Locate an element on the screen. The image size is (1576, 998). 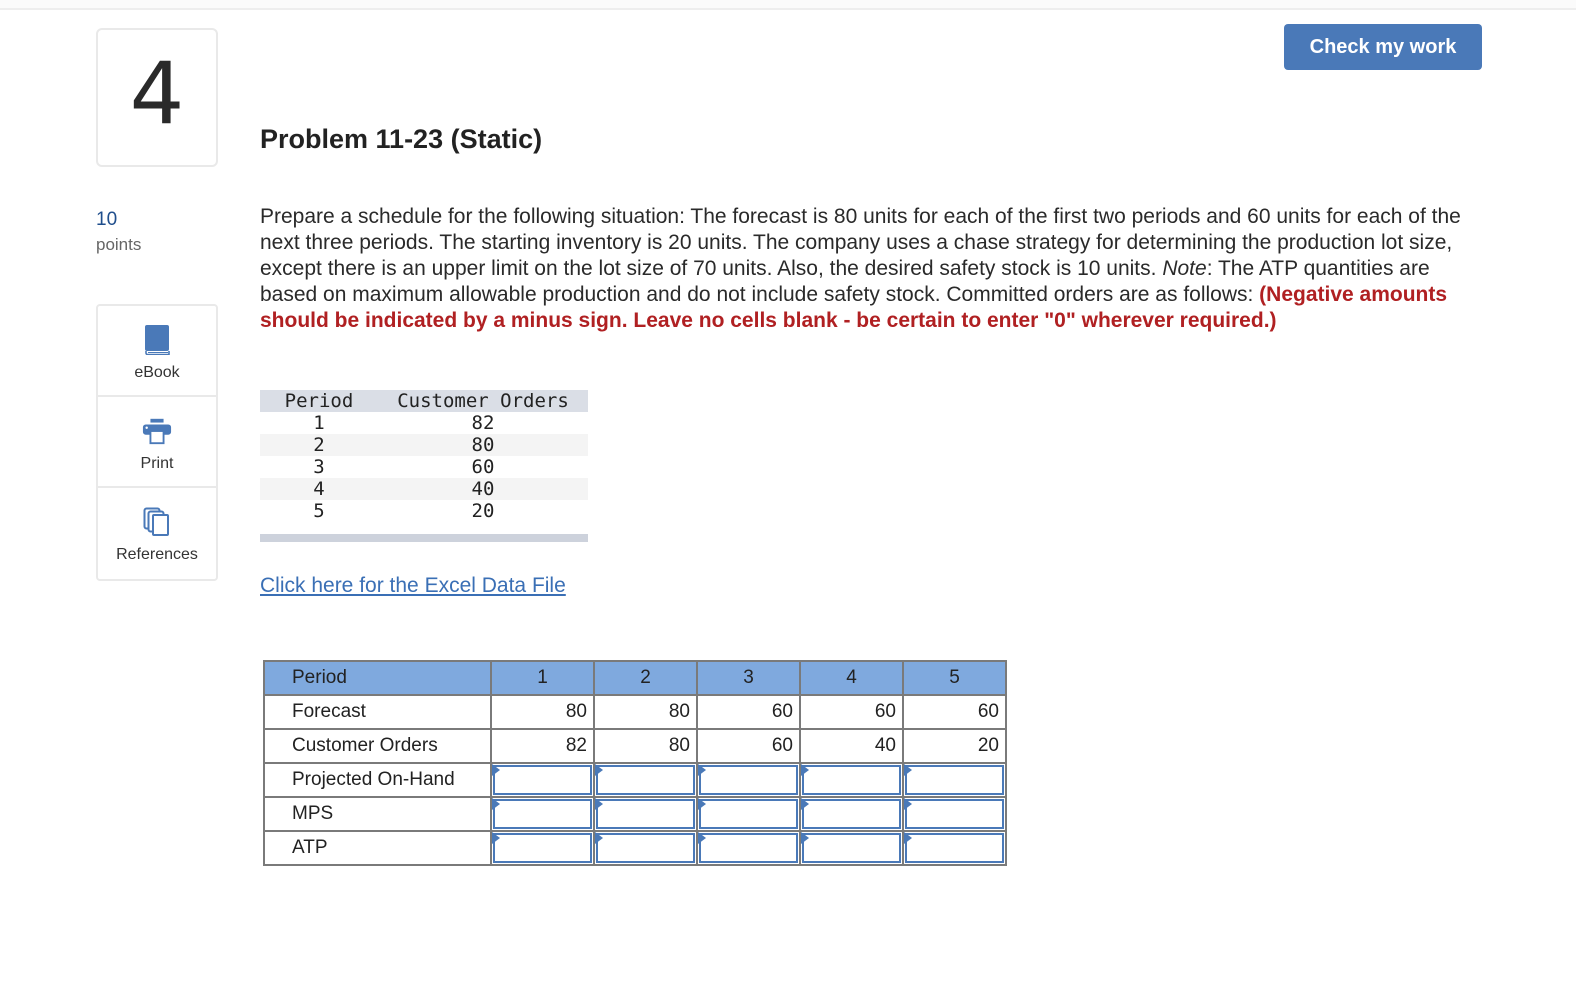
points-value: 10 is located at coordinates (107, 219).